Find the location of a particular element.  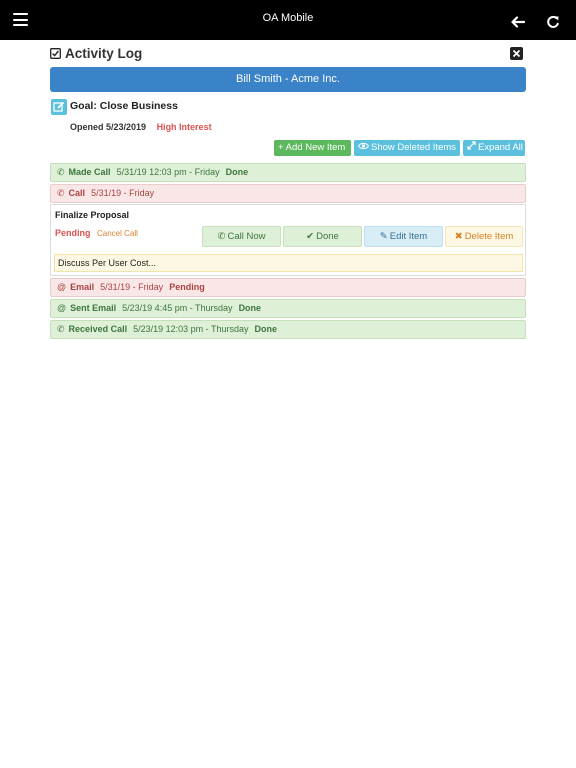

call-now-button: ✆ Call Now is located at coordinates (241, 236).